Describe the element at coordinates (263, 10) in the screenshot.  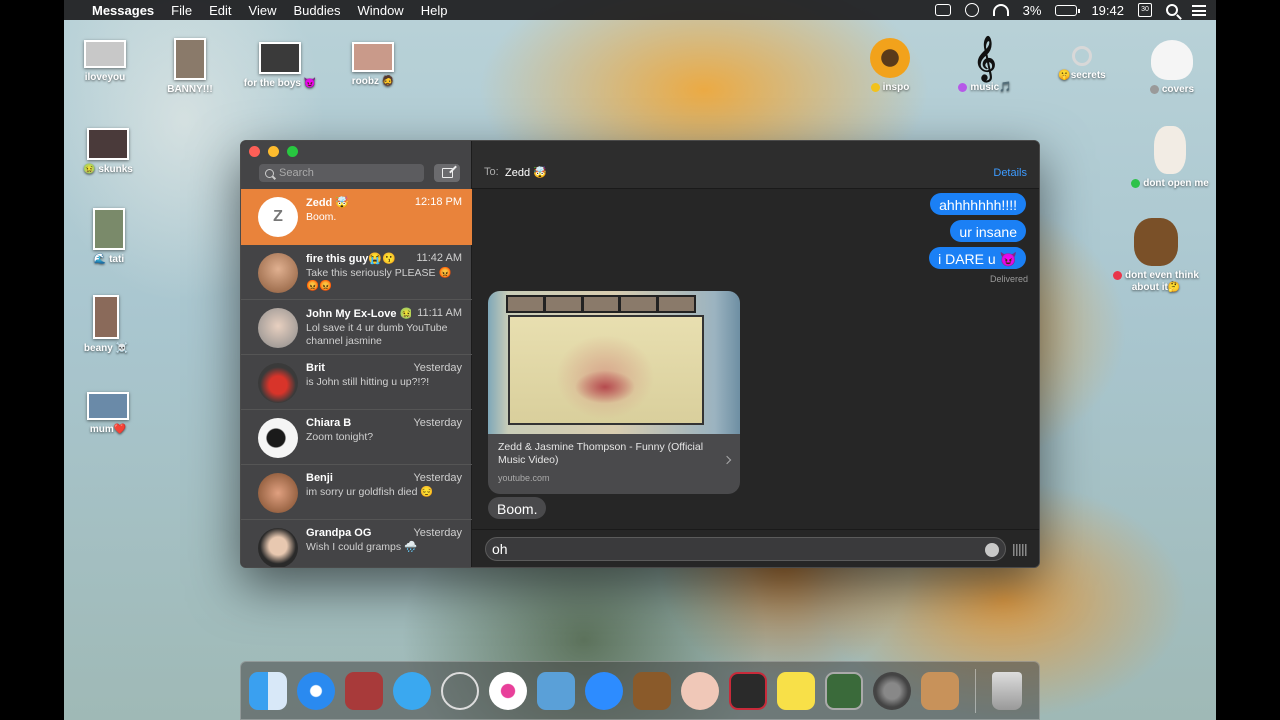
I see `menu-view: View` at that location.